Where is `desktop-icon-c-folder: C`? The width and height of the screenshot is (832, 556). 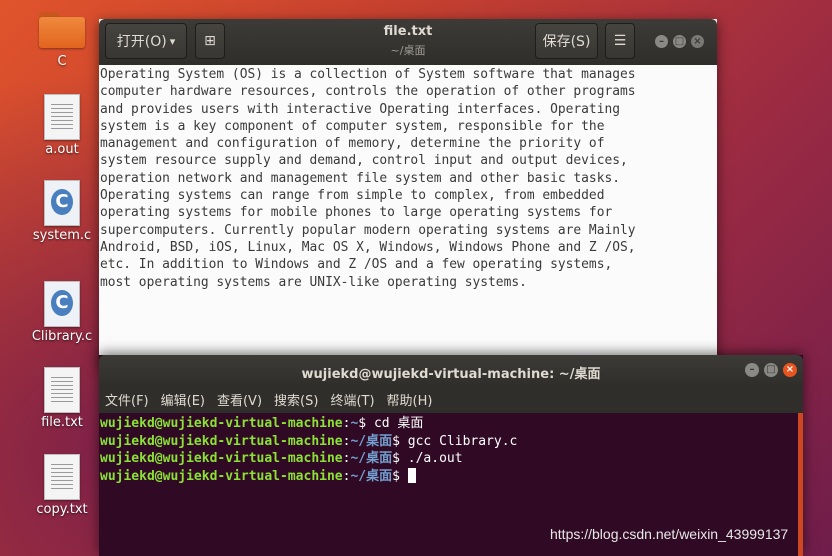
desktop-icon-c-folder: C is located at coordinates (62, 40).